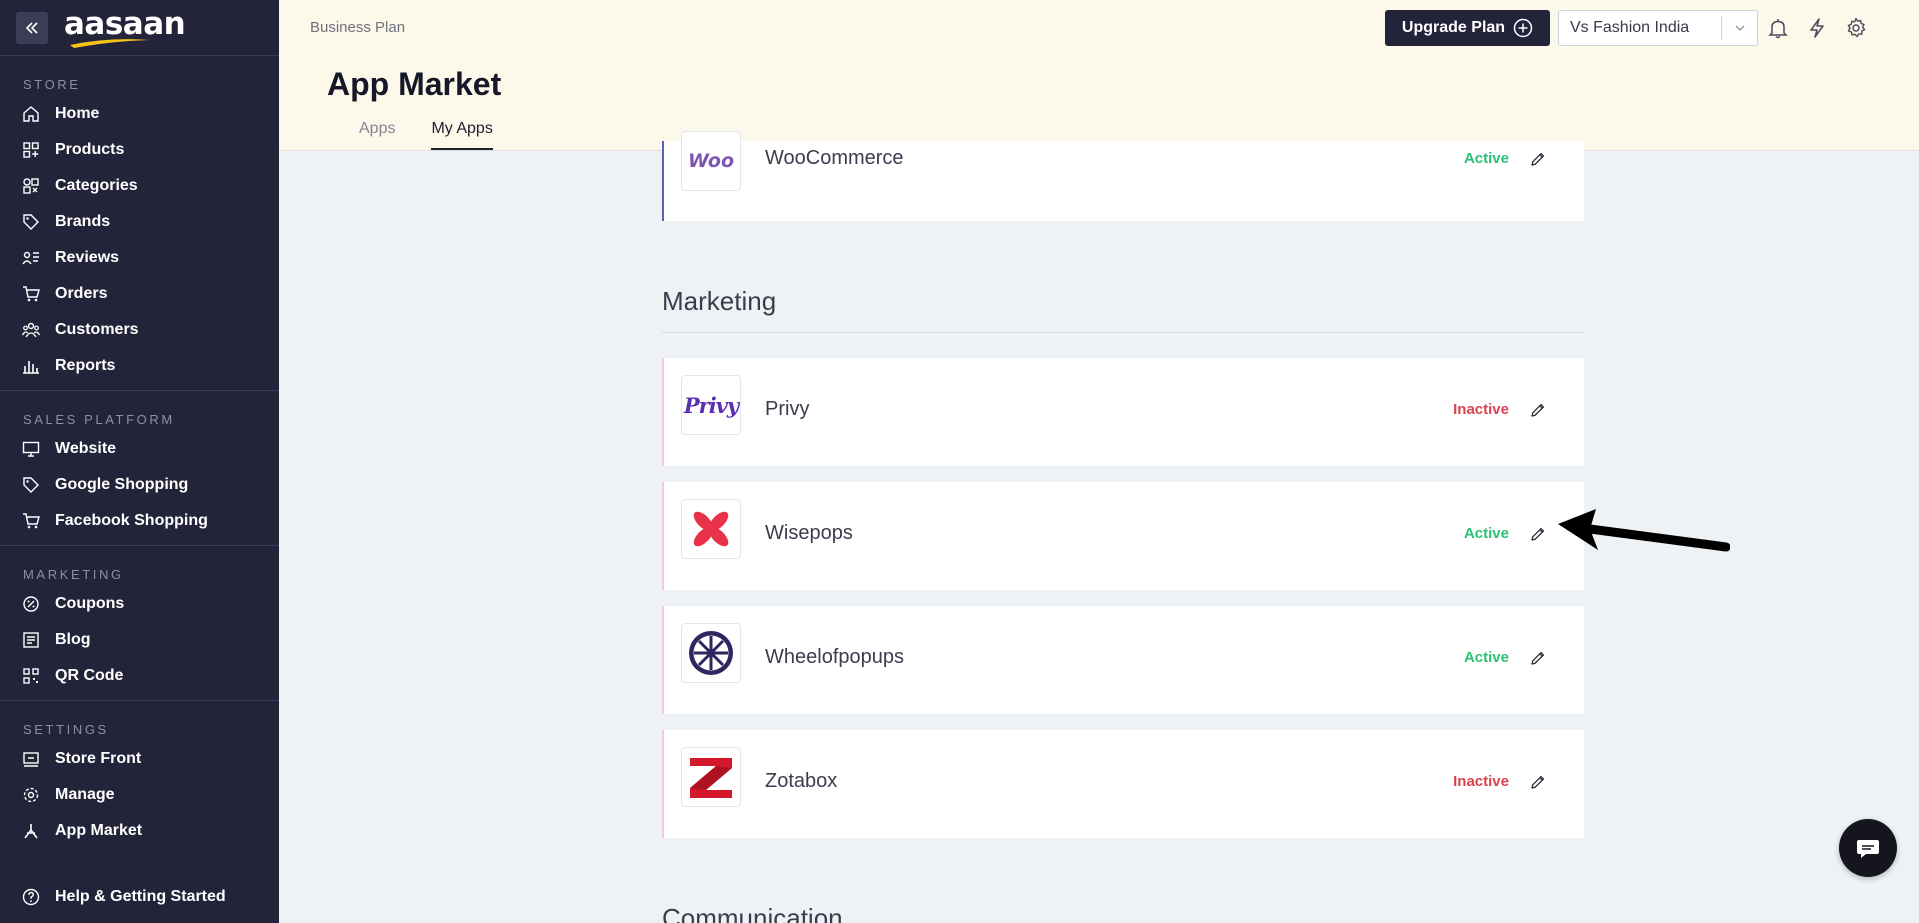 The height and width of the screenshot is (923, 1919). What do you see at coordinates (52, 84) in the screenshot?
I see `sidebar-section-title: STORE` at bounding box center [52, 84].